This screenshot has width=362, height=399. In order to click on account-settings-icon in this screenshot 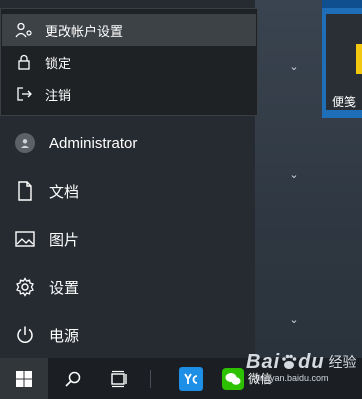, I will do `click(24, 30)`.